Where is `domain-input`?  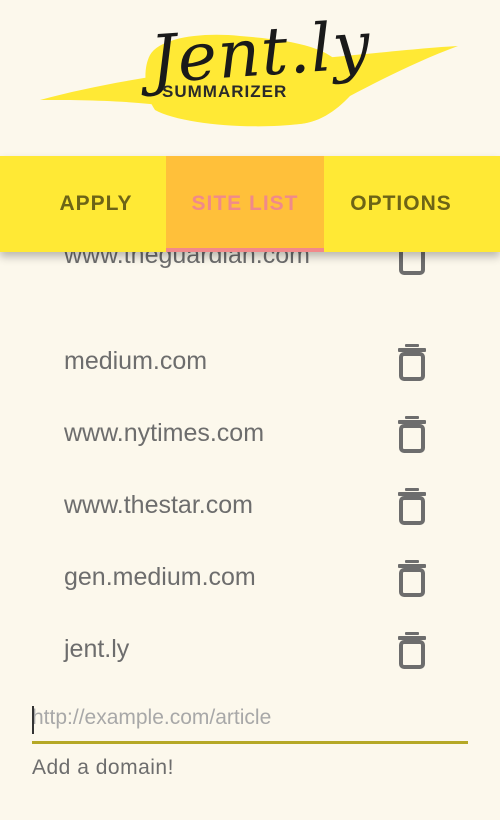
domain-input is located at coordinates (250, 722).